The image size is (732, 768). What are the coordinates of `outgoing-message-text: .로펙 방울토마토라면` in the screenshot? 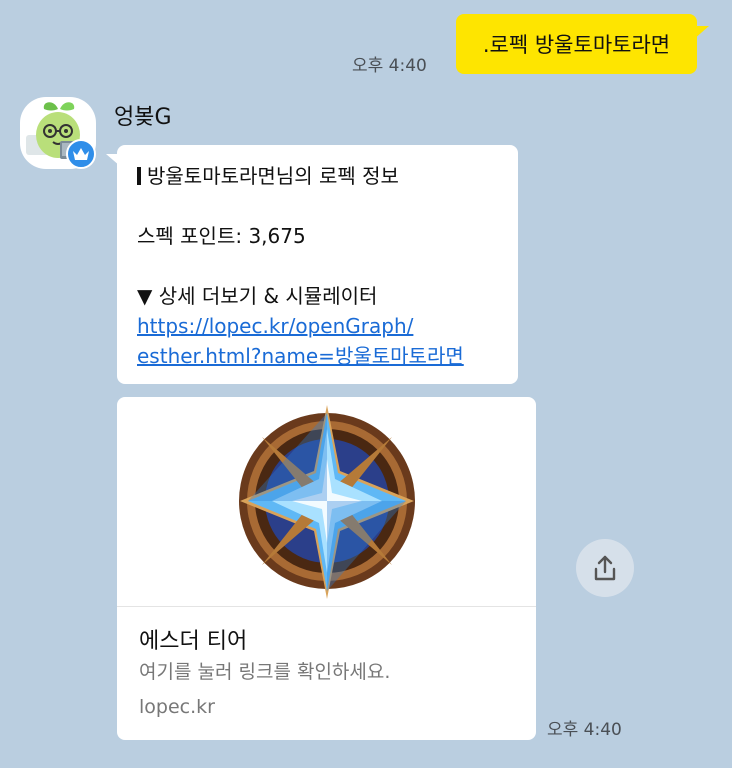 It's located at (576, 45).